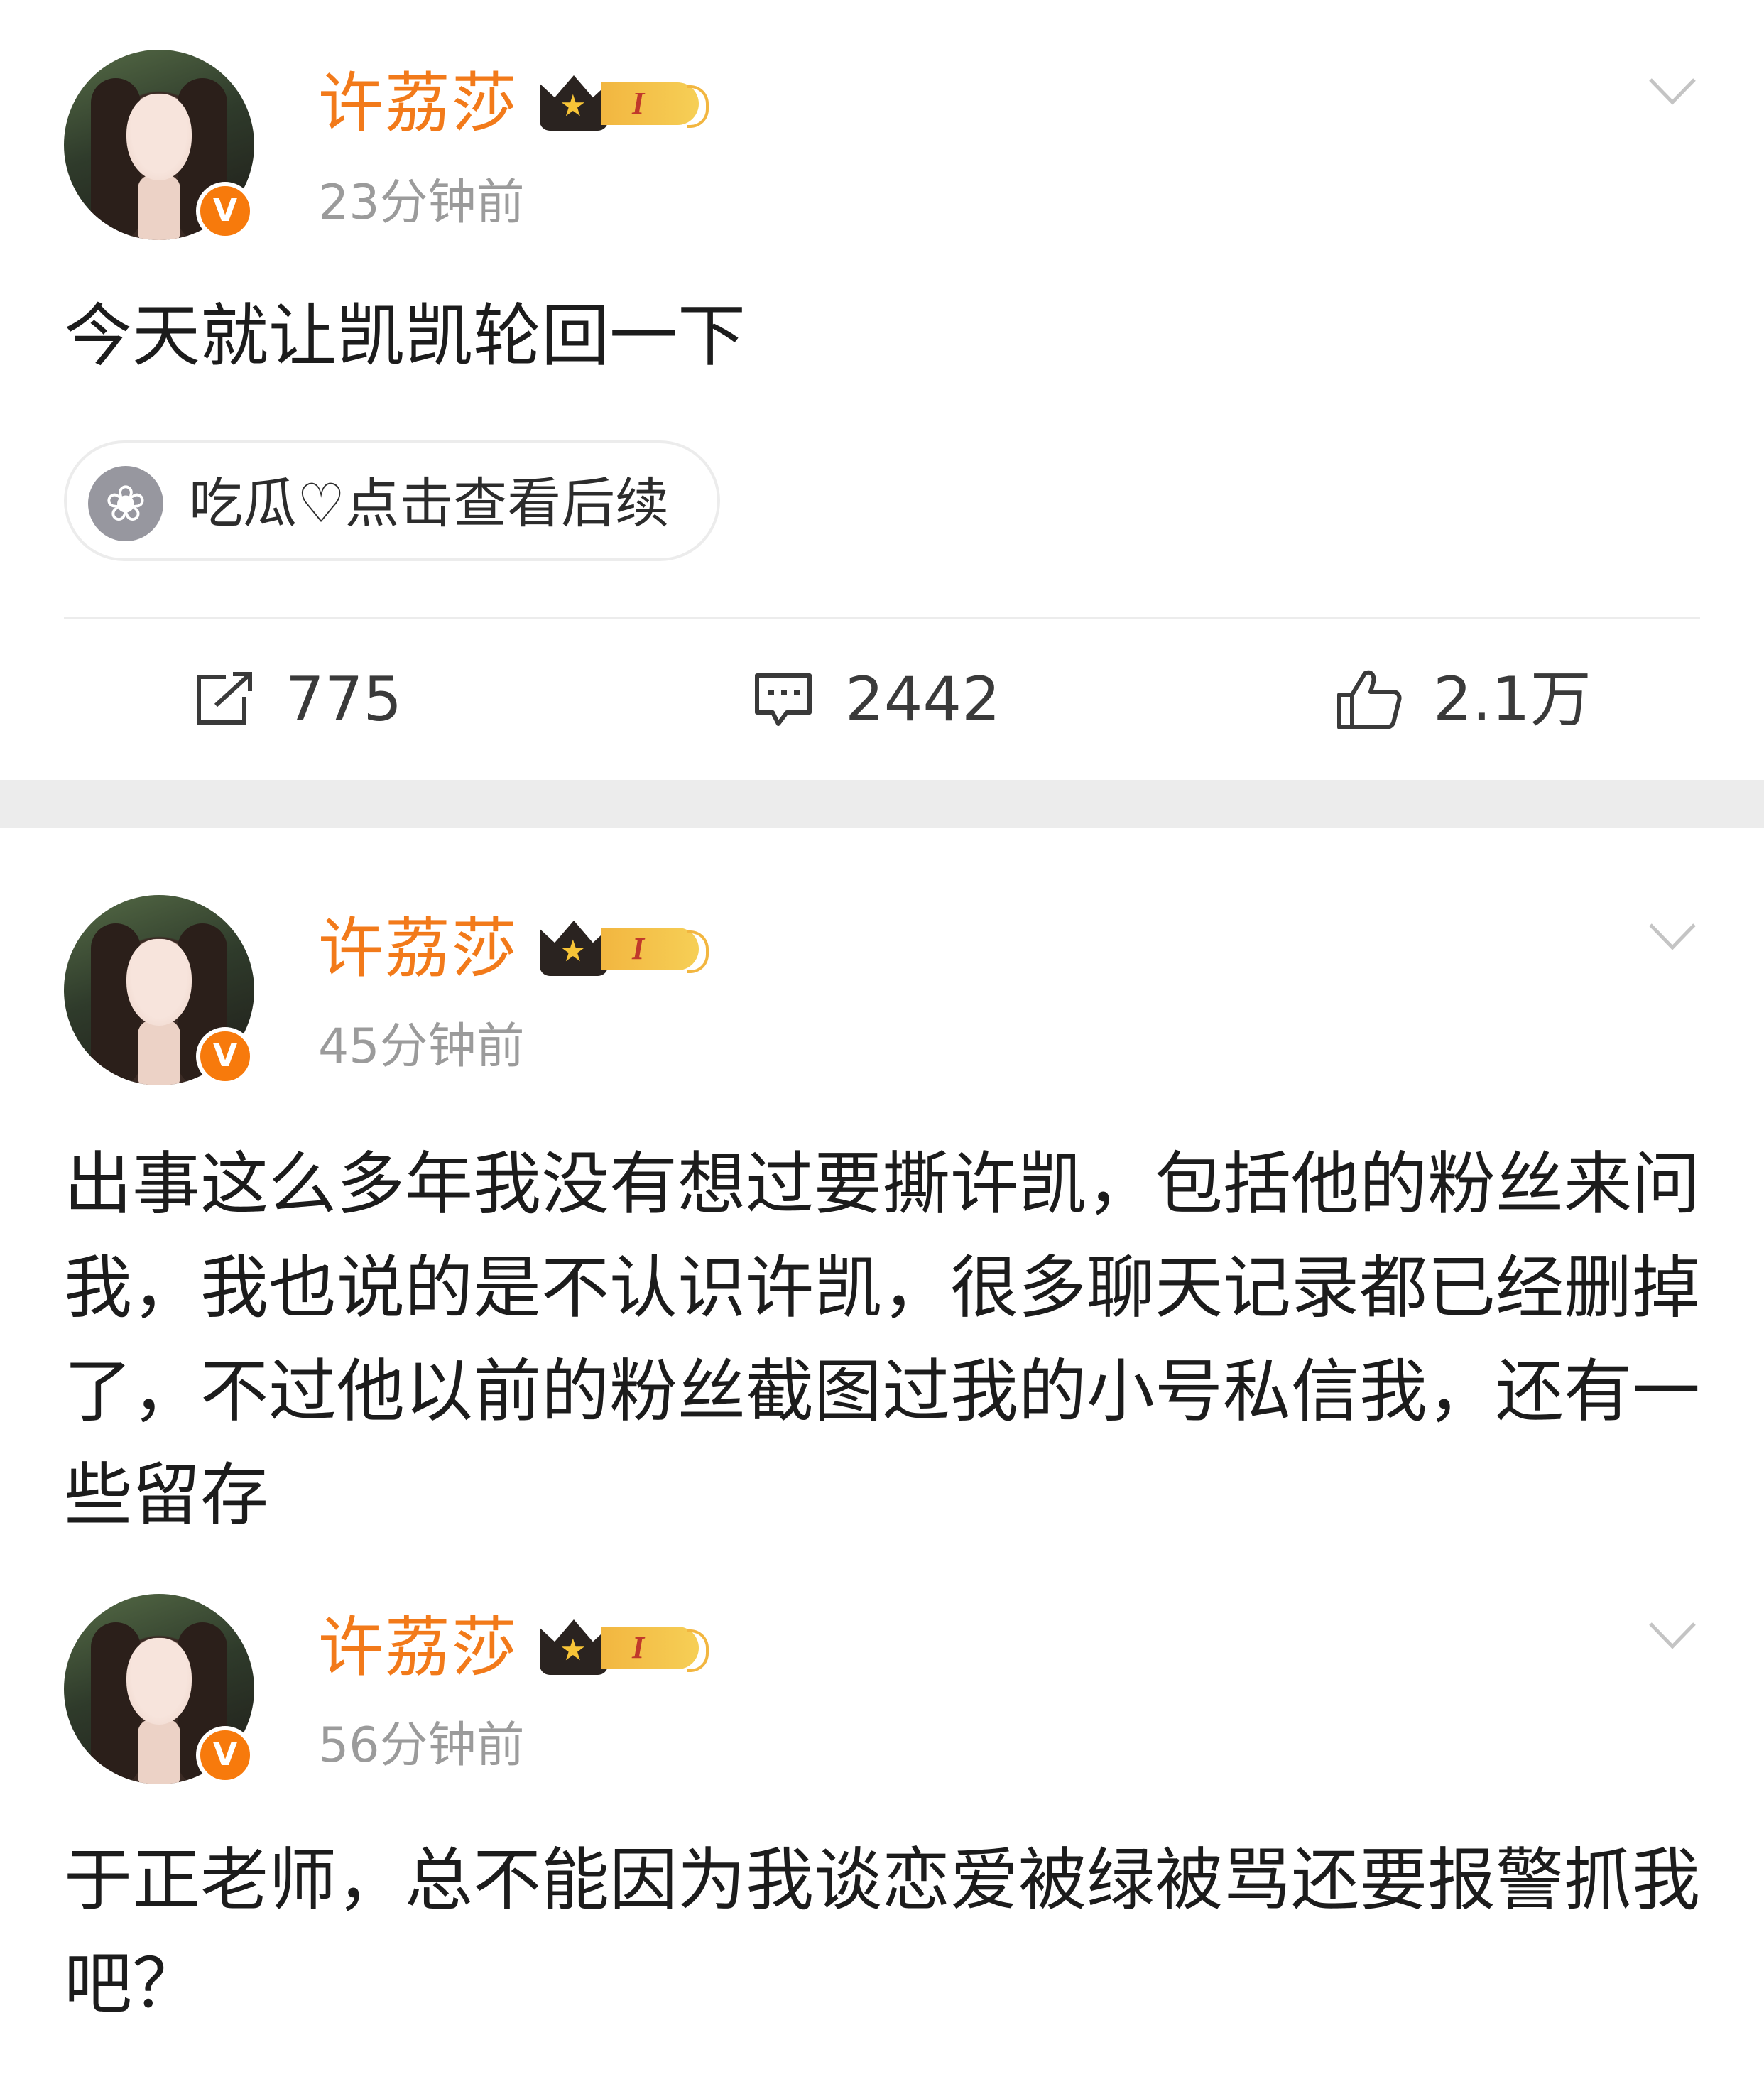 The height and width of the screenshot is (2089, 1764). I want to click on comment-icon, so click(784, 699).